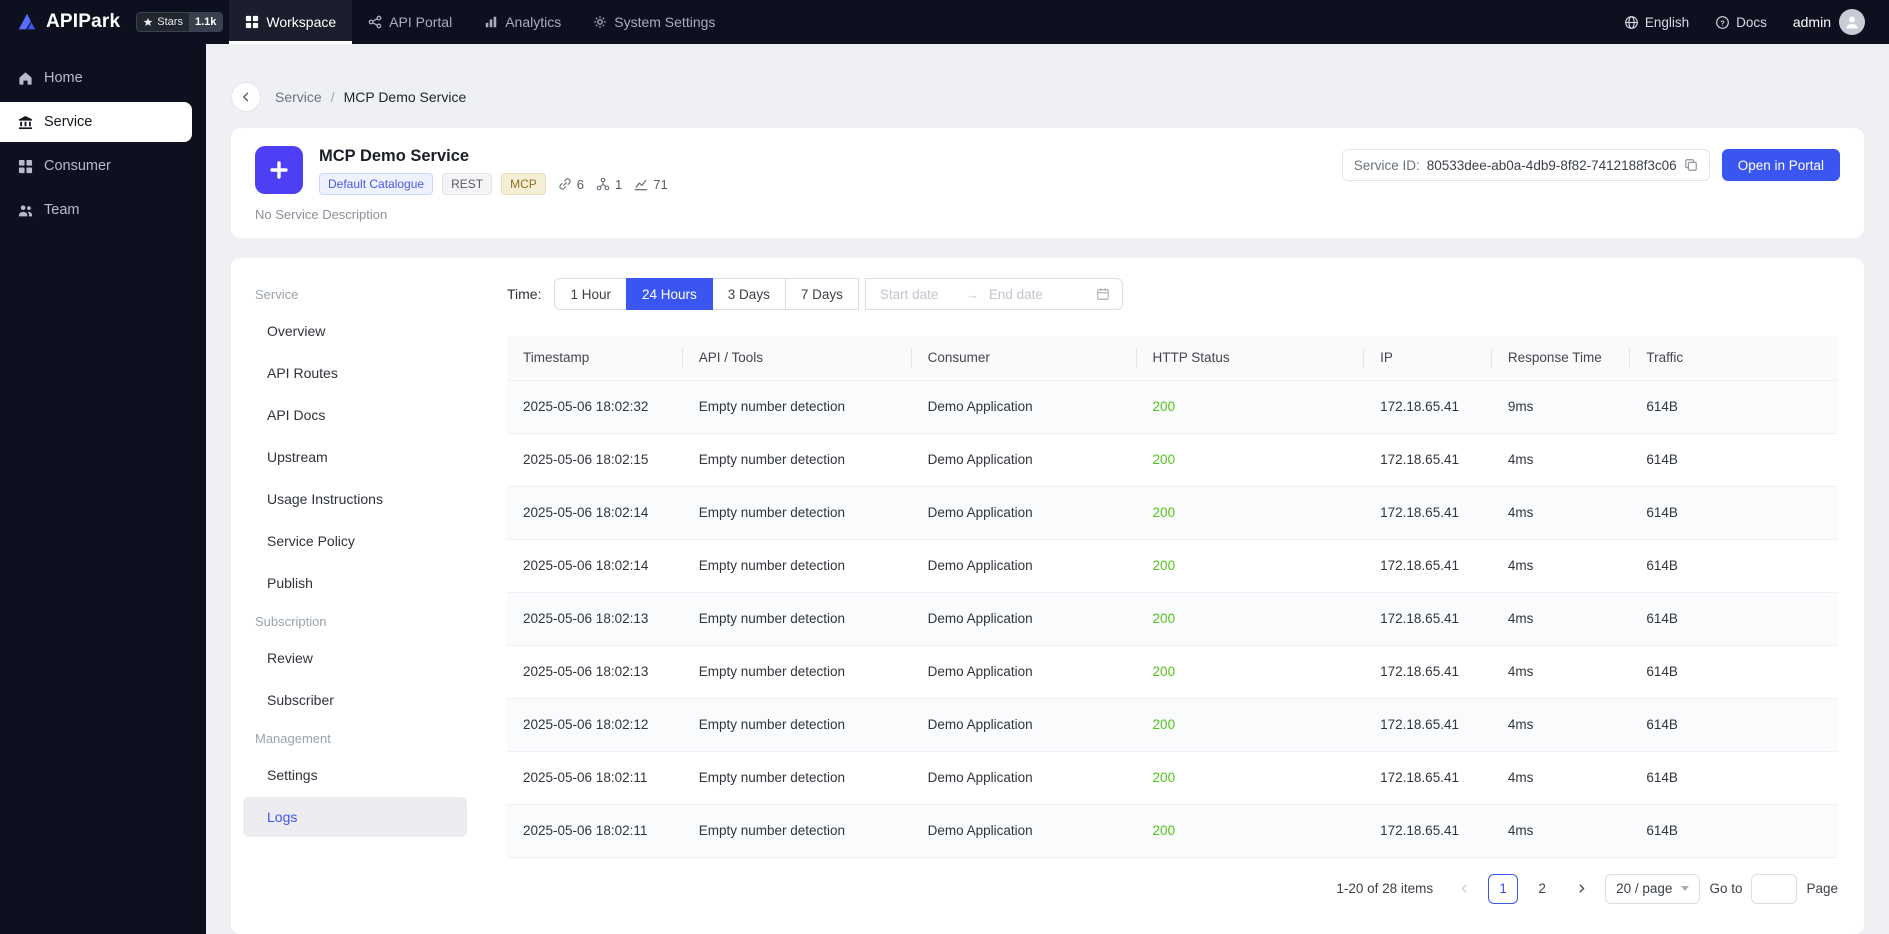 This screenshot has width=1889, height=934. I want to click on date-range-picker: →, so click(993, 294).